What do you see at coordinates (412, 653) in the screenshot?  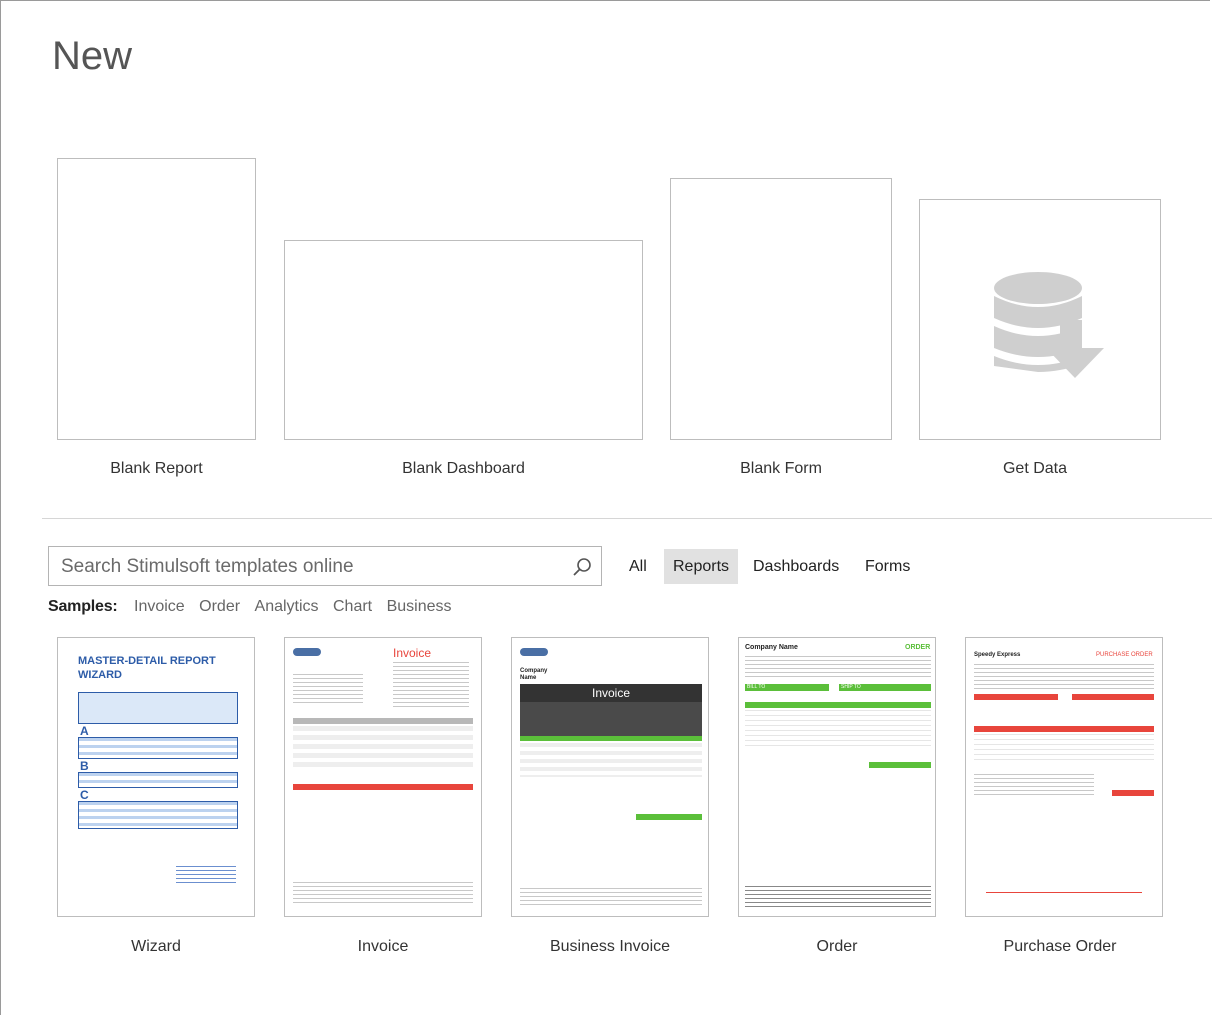 I see `invoice-thumb-heading: Invoice` at bounding box center [412, 653].